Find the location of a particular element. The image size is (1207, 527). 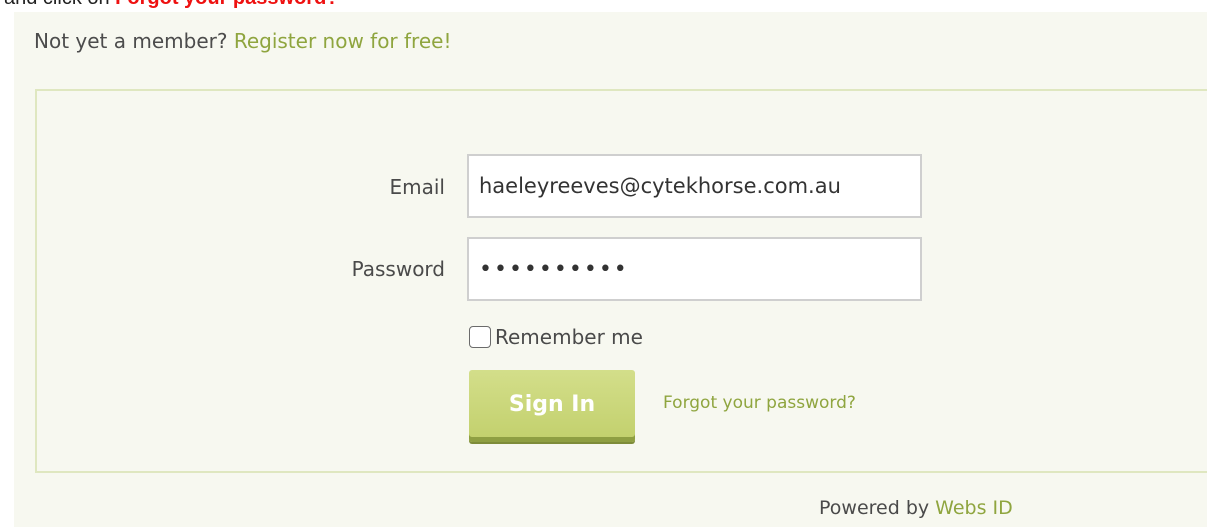

member-prompt-text: Not yet a member? is located at coordinates (134, 41).